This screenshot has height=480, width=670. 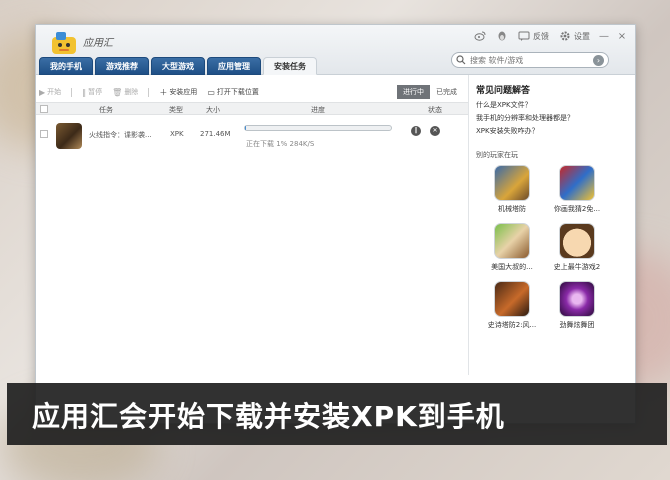 I want to click on settings-label: 设置, so click(x=582, y=36).